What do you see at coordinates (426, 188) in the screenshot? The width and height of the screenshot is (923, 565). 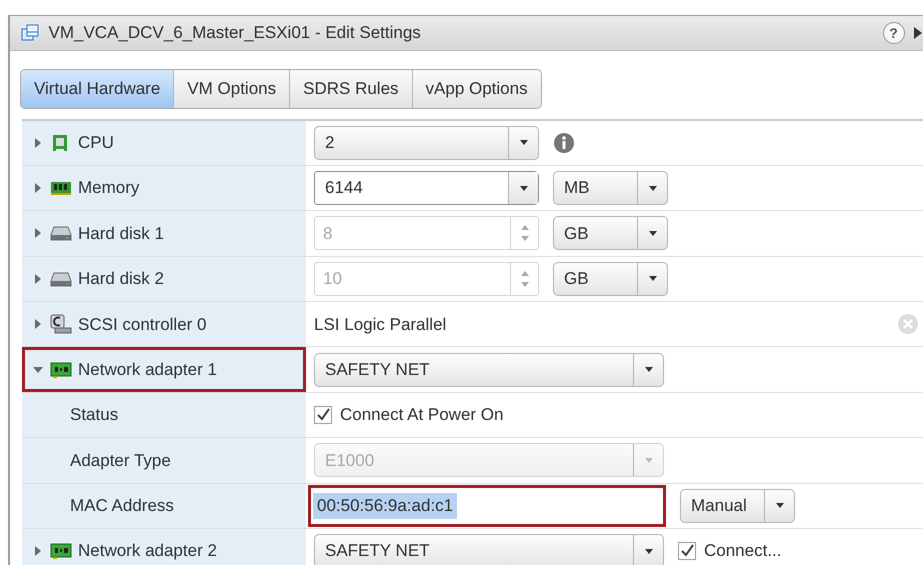 I see `combo-field: 6144` at bounding box center [426, 188].